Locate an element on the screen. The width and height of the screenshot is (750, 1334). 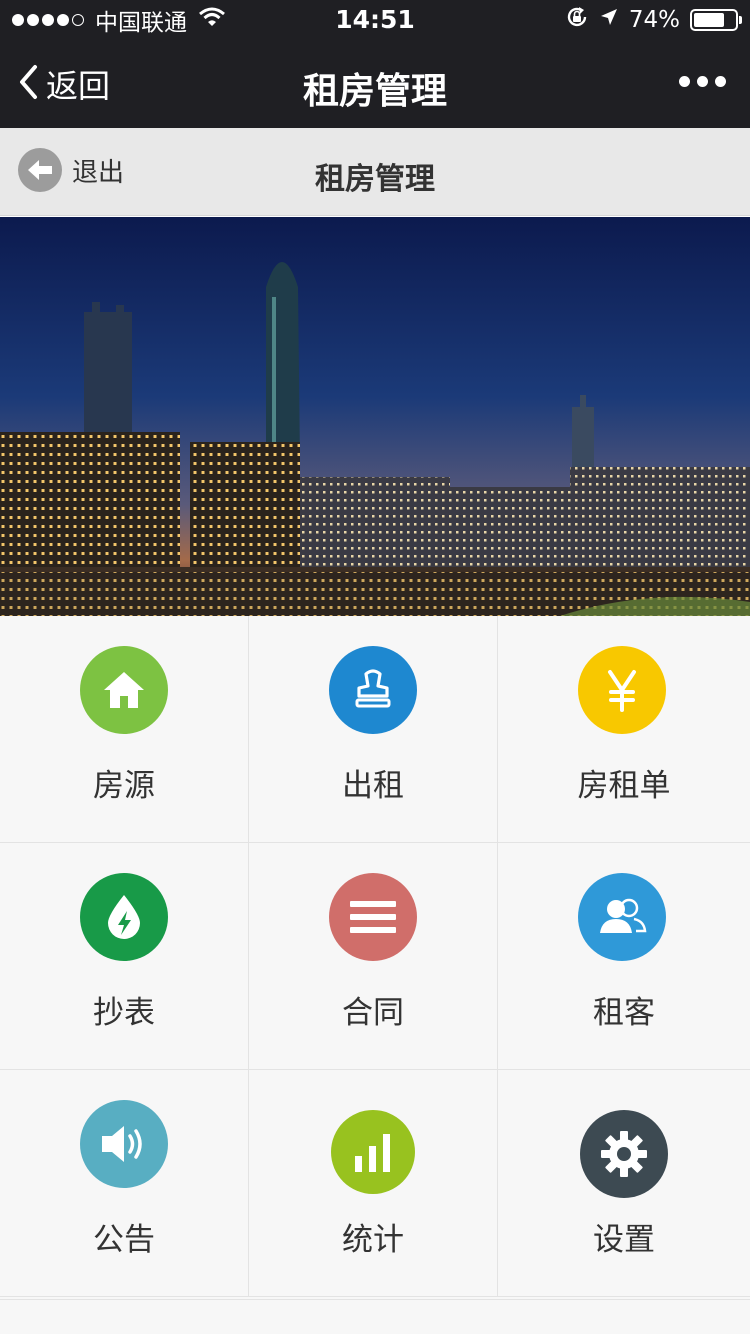
menu-item-label: 房源 is located at coordinates (124, 786).